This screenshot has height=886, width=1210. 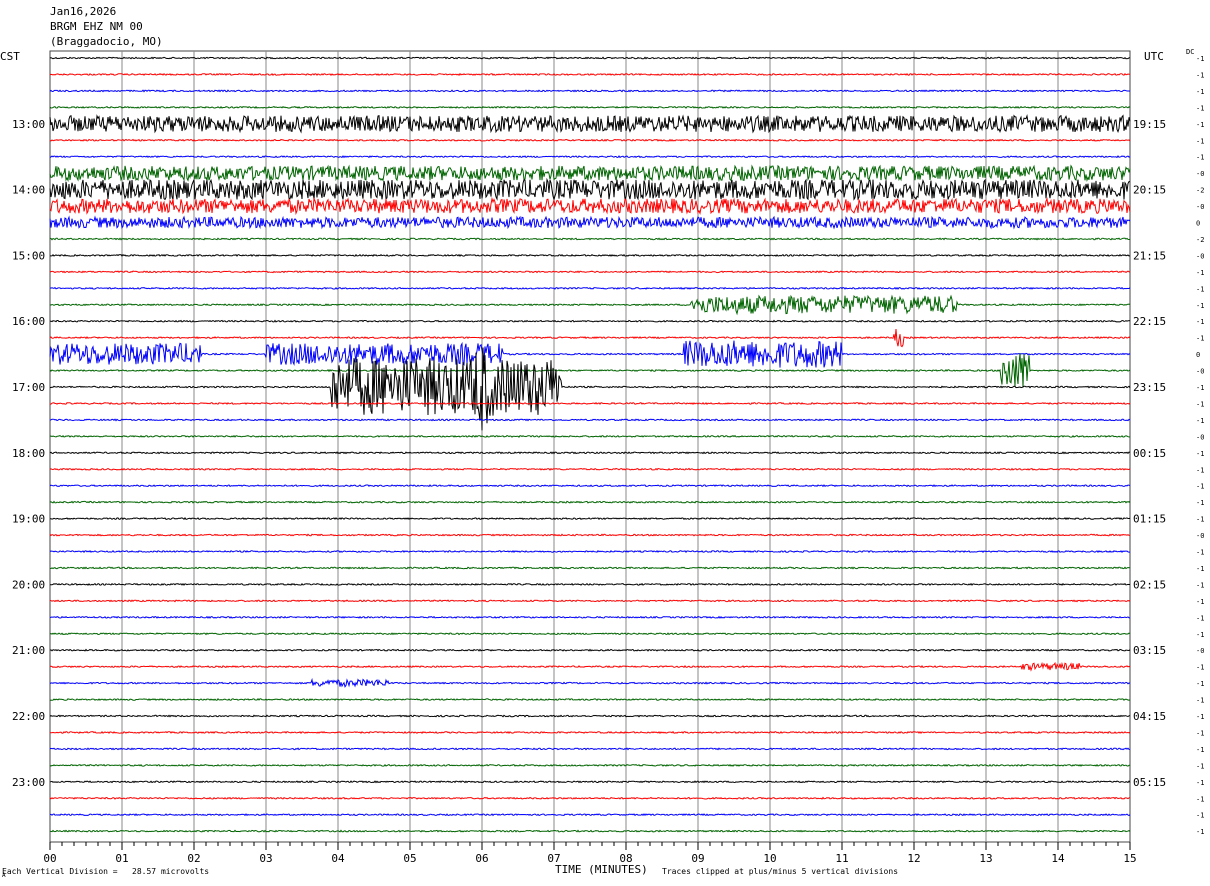 What do you see at coordinates (1149, 453) in the screenshot?
I see `right-hour-label: 00:15` at bounding box center [1149, 453].